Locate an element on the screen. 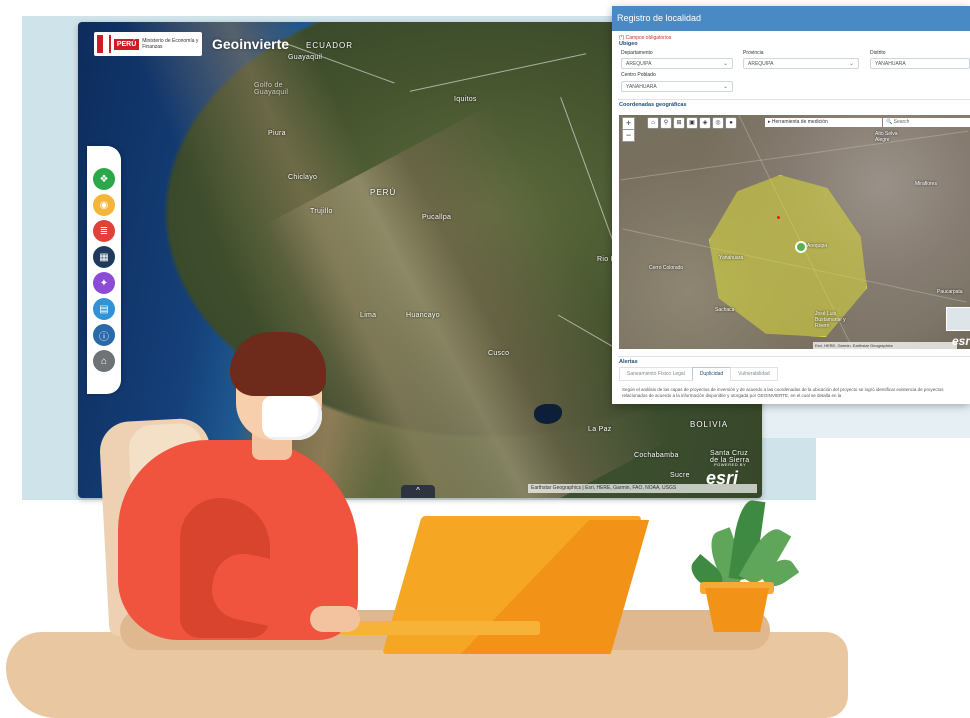  map-label-lima: Lima is located at coordinates (368, 315).